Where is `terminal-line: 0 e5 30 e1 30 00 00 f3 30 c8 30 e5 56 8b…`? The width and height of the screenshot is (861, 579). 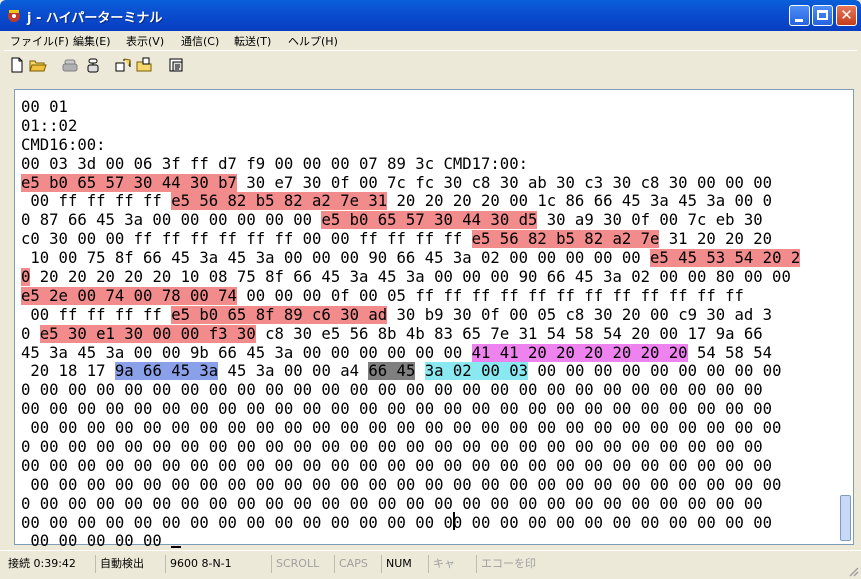 terminal-line: 0 e5 30 e1 30 00 00 f3 30 c8 30 e5 56 8b… is located at coordinates (424, 334).